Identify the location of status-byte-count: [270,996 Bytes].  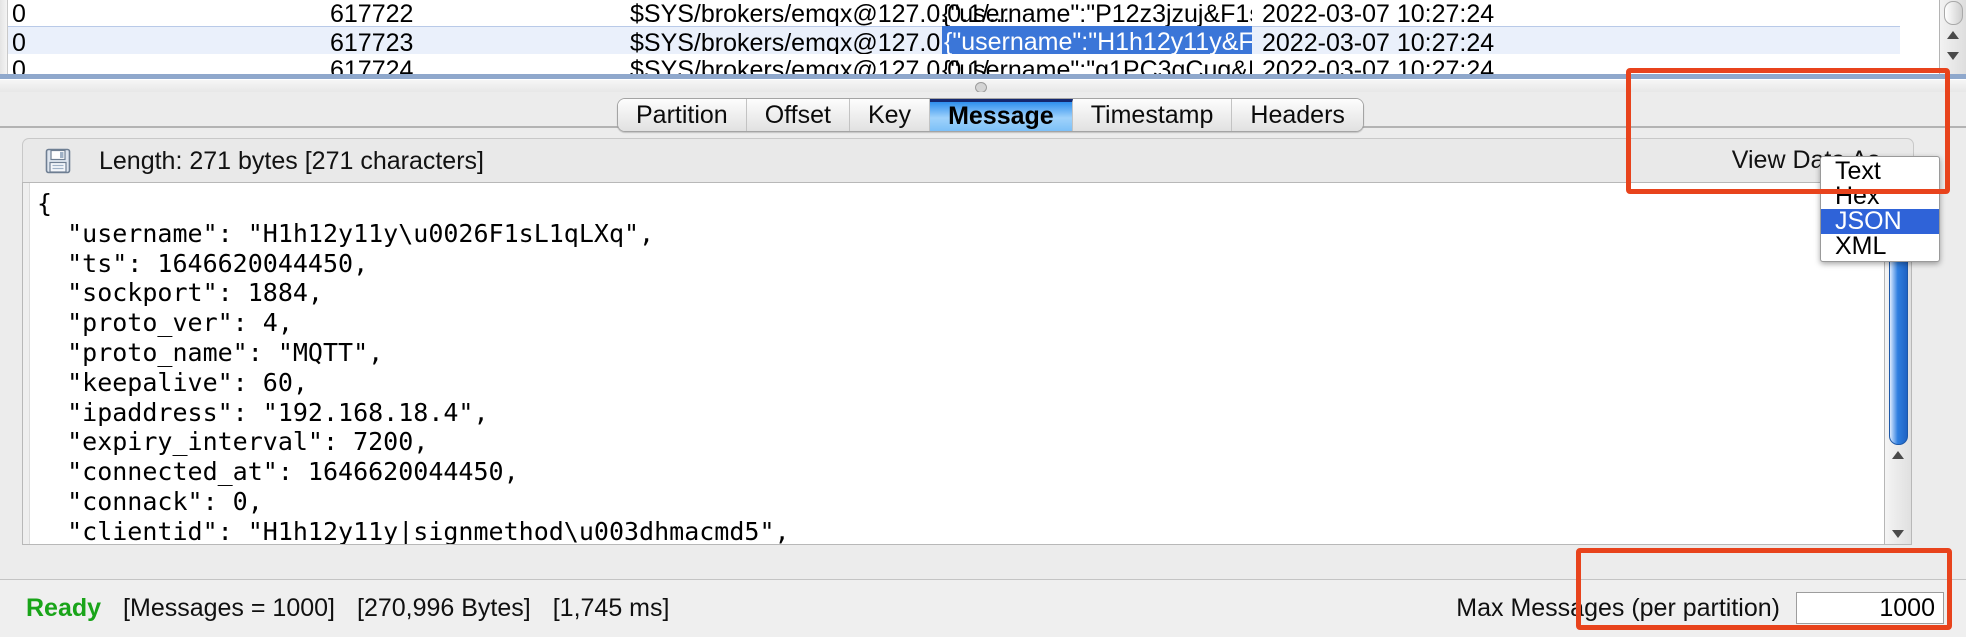
(444, 608).